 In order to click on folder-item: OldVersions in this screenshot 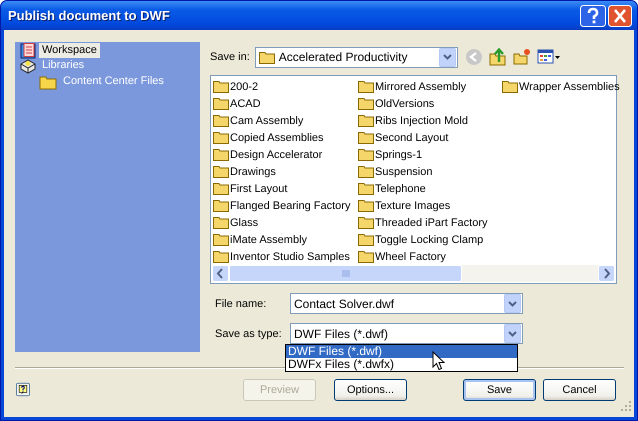, I will do `click(404, 104)`.